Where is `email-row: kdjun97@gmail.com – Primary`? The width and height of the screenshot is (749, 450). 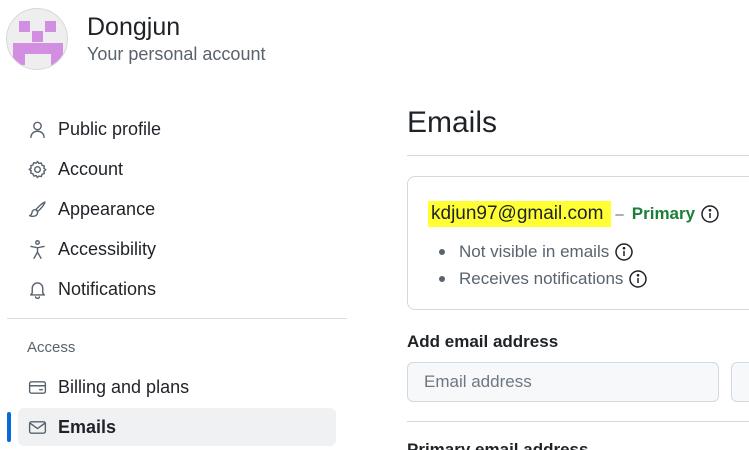 email-row: kdjun97@gmail.com – Primary is located at coordinates (574, 214).